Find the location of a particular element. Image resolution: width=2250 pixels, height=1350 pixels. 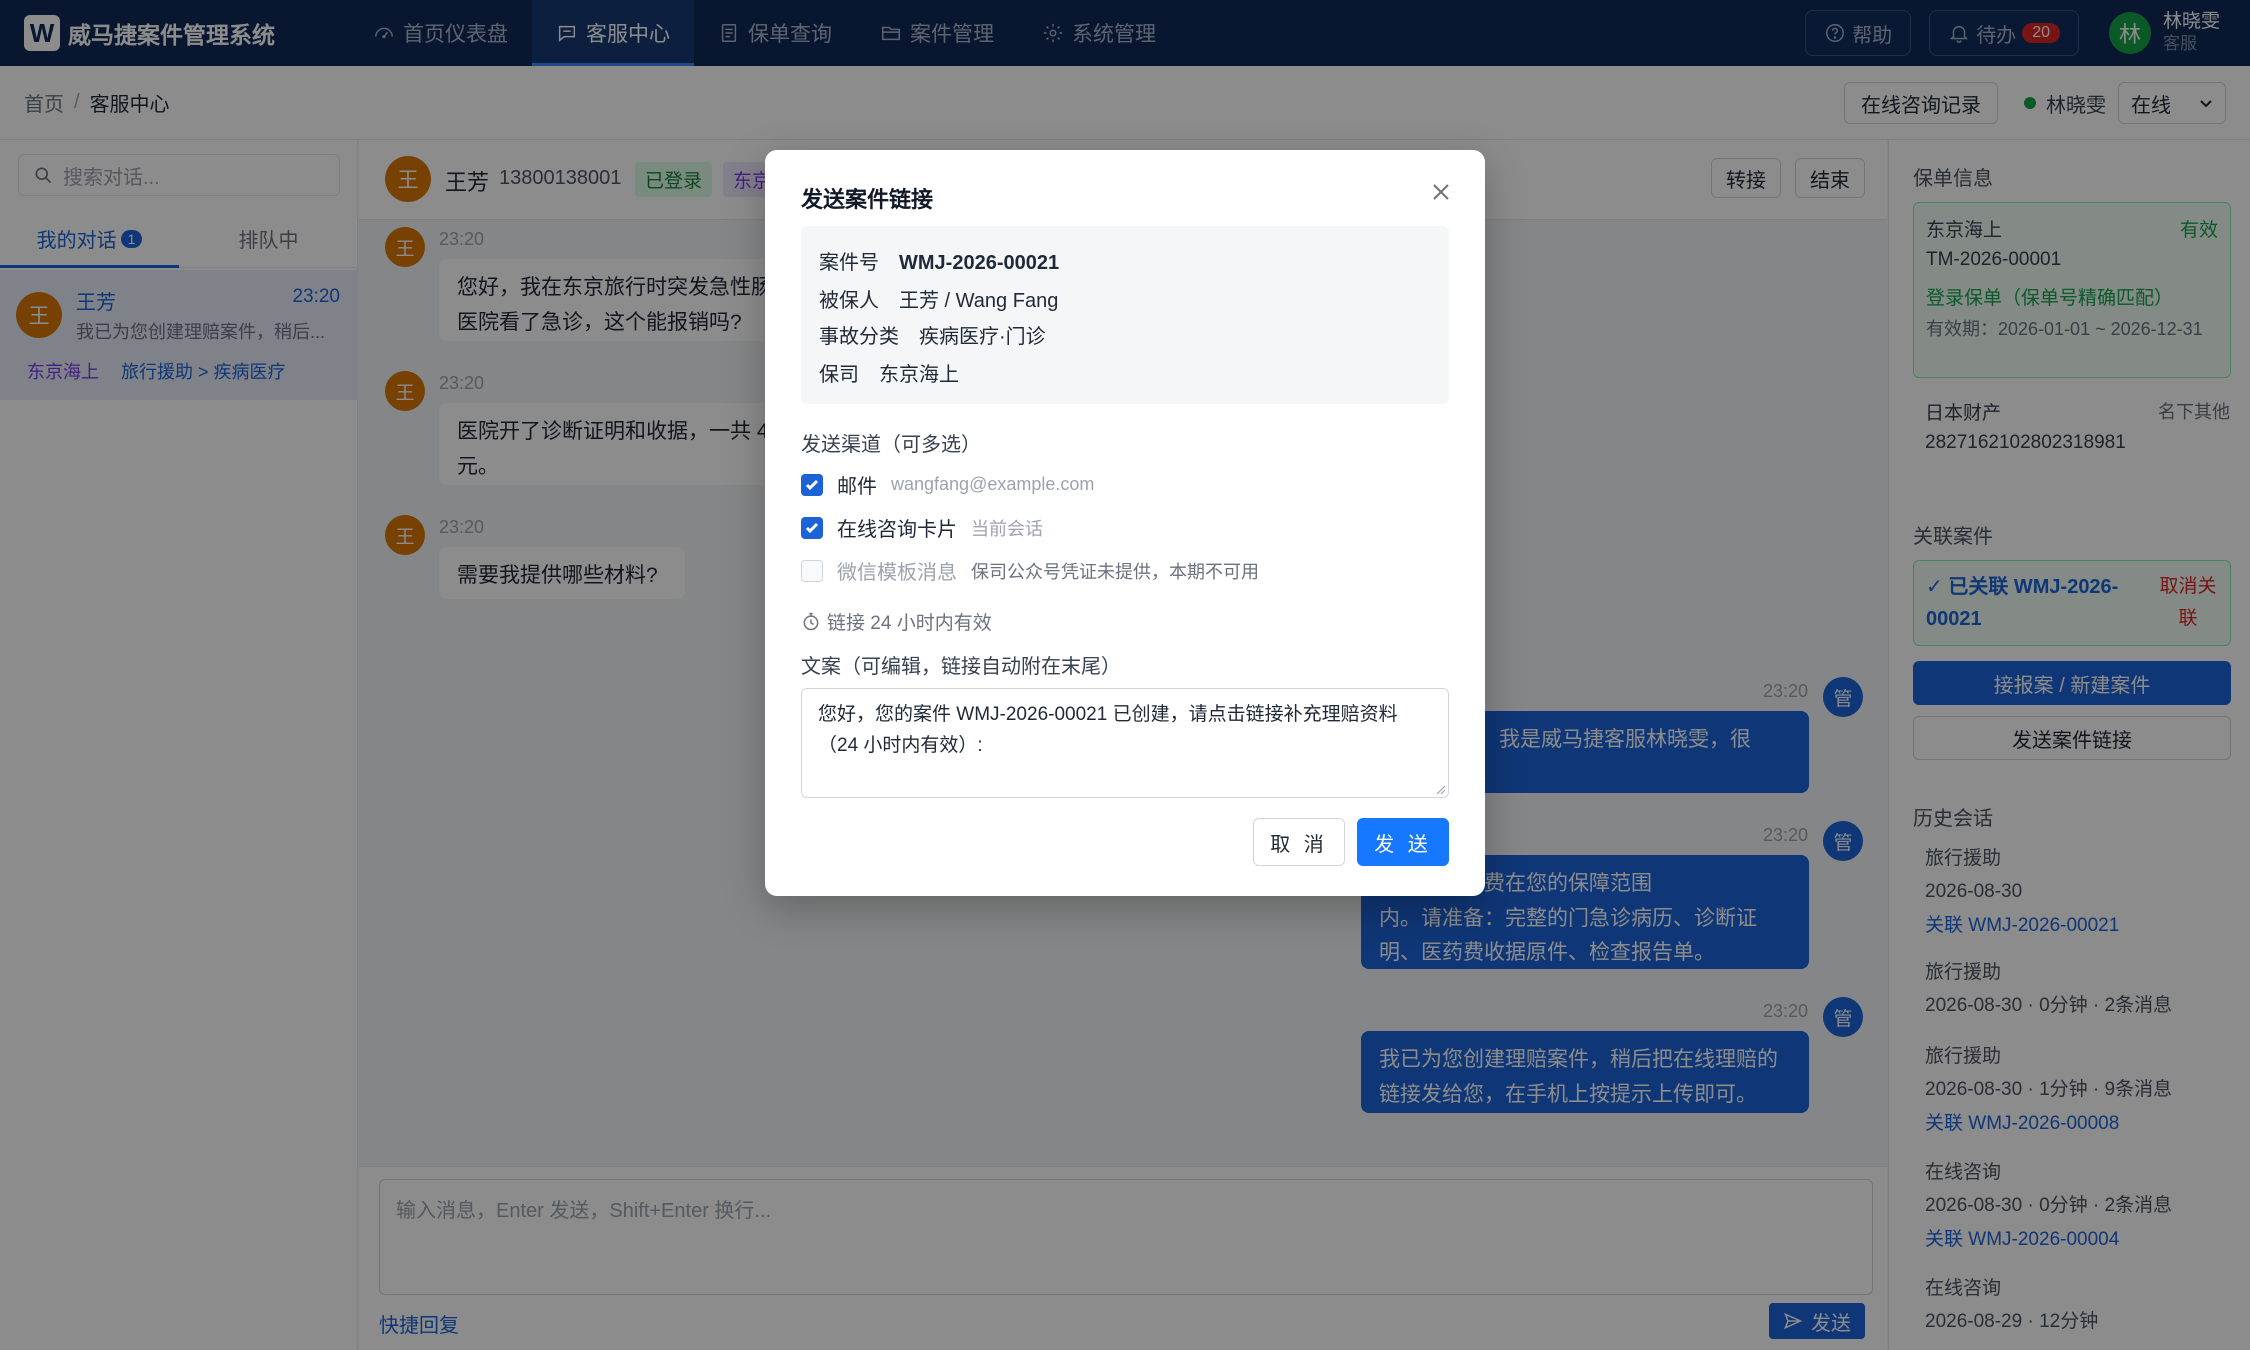

category-value: 疾病医疗·门诊 is located at coordinates (982, 337).